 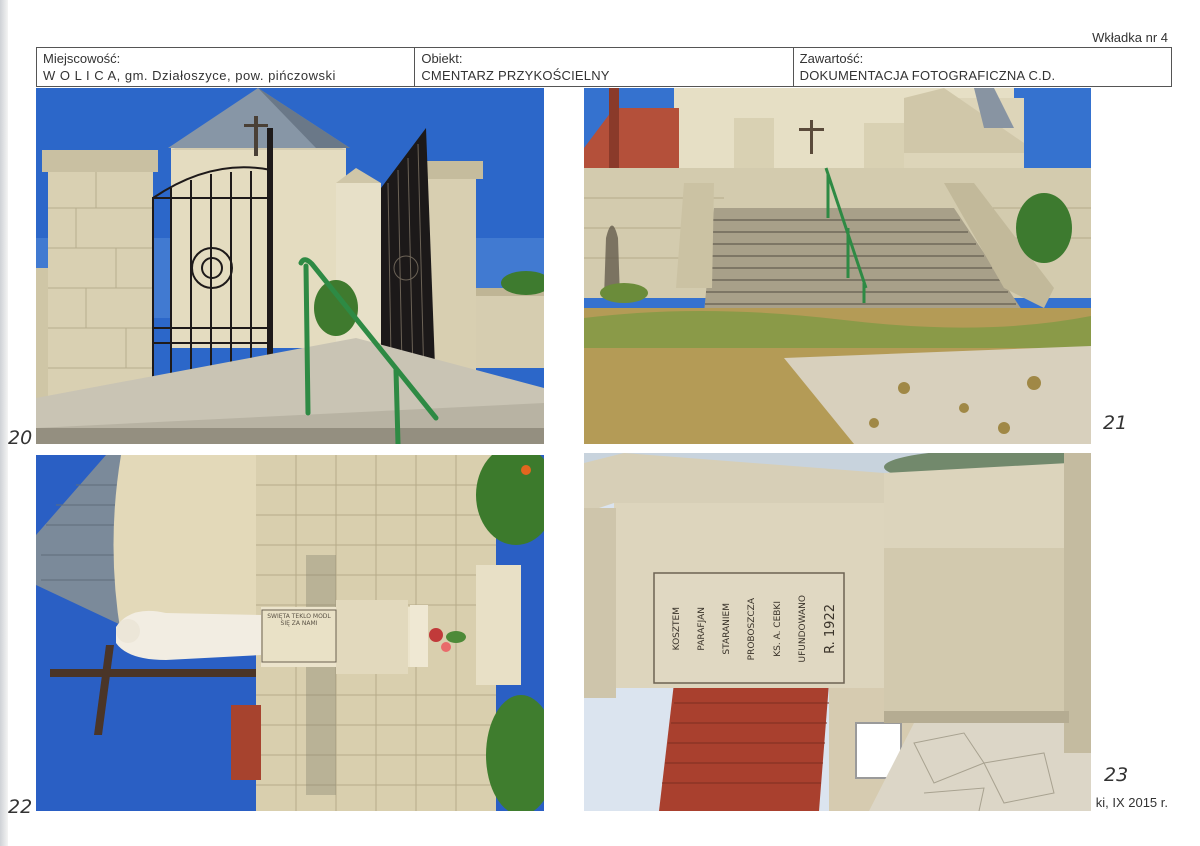 I want to click on inscription-line: R. 1922, so click(x=830, y=629).